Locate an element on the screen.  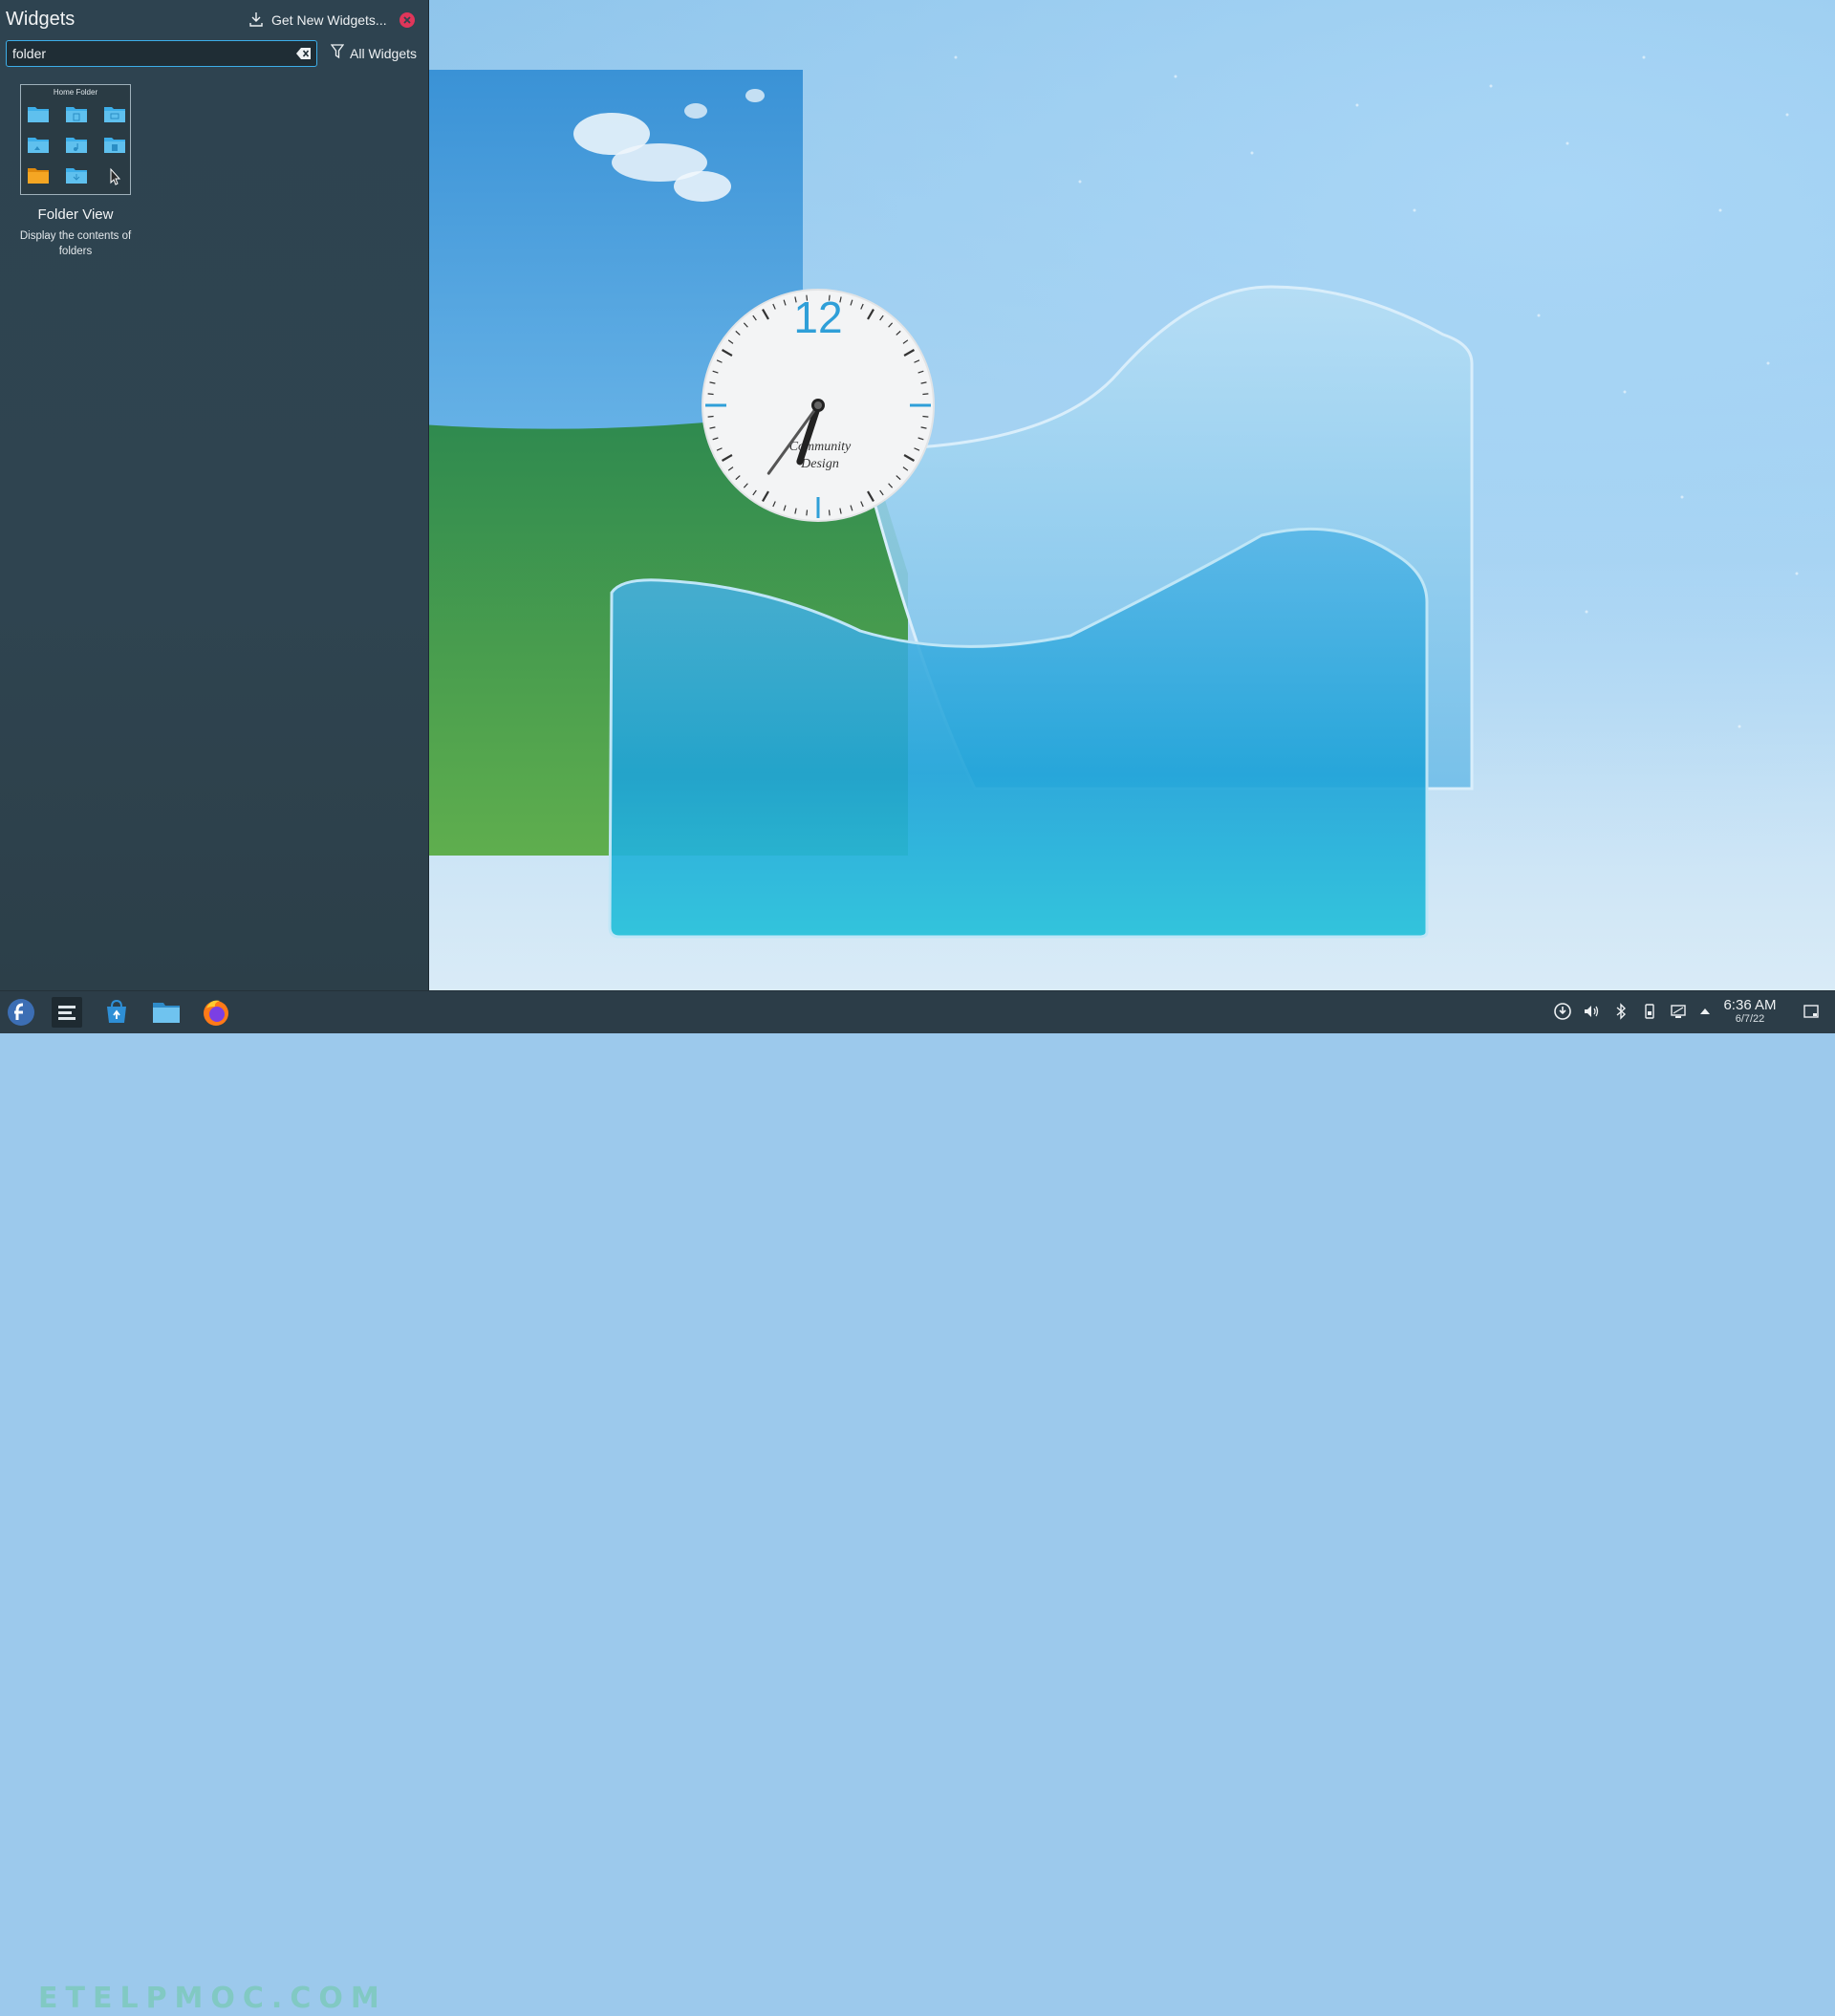
folder-documents-icon is located at coordinates (76, 114).